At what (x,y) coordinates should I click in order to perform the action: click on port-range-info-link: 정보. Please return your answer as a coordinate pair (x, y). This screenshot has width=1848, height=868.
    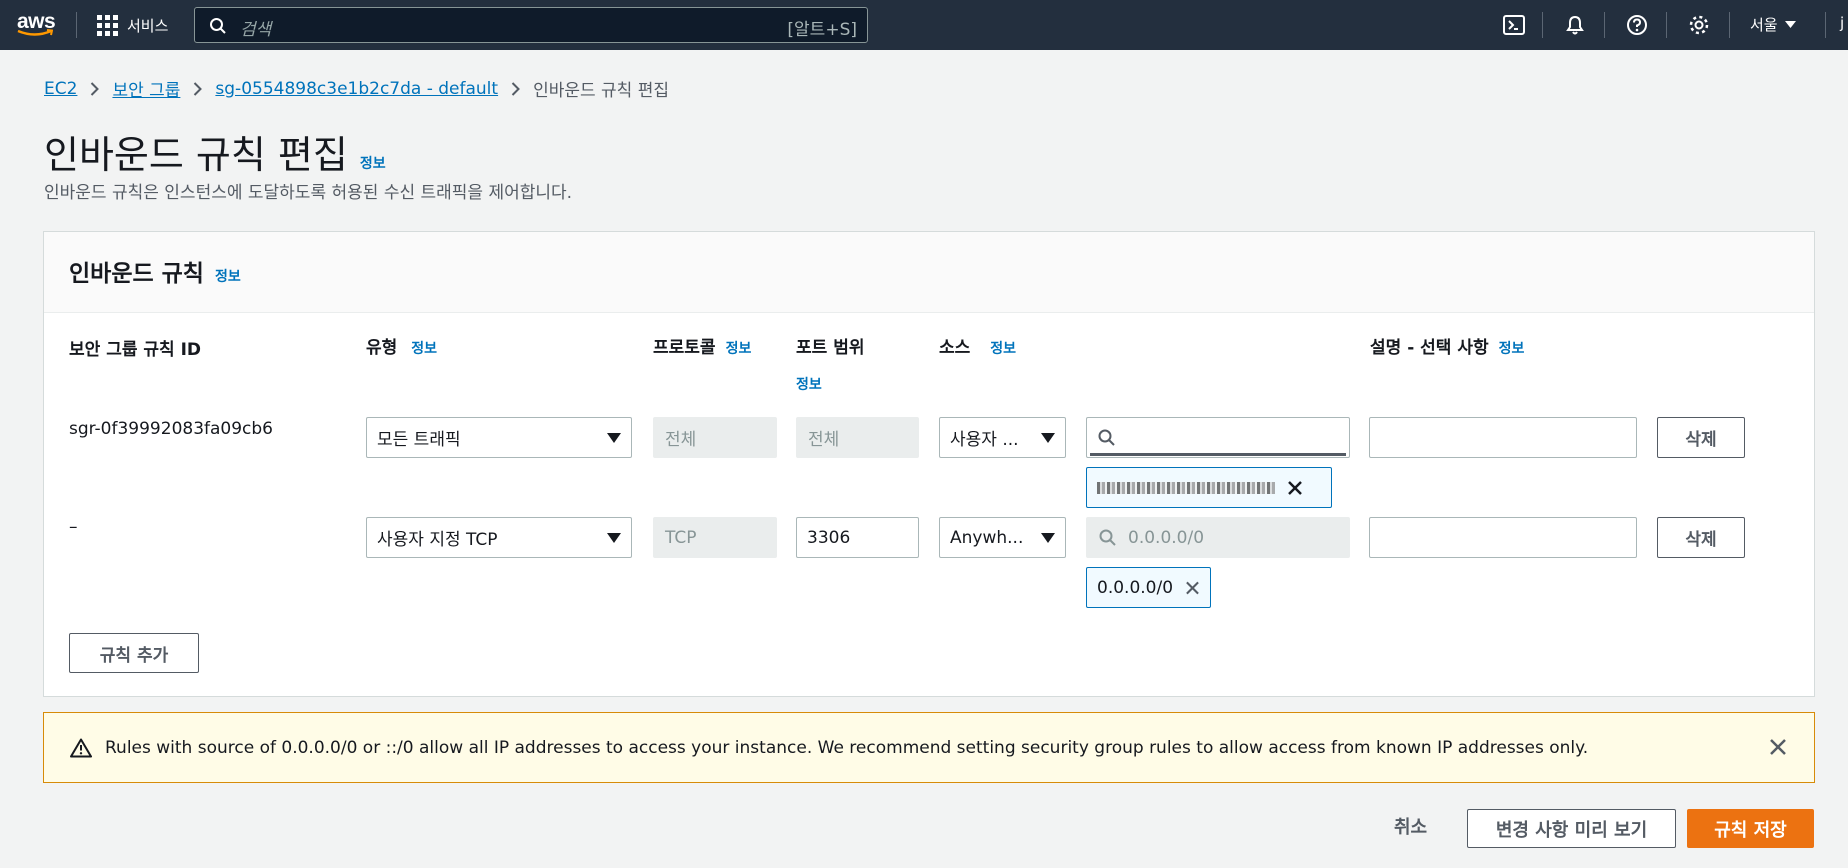
    Looking at the image, I should click on (809, 384).